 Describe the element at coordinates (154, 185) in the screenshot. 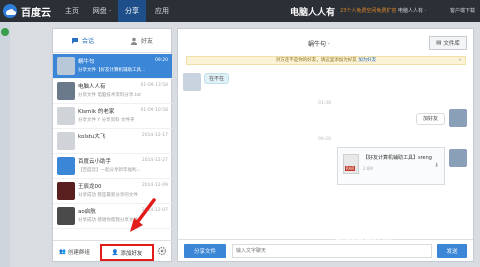

I see `conversation-time: 2014-12-09` at that location.